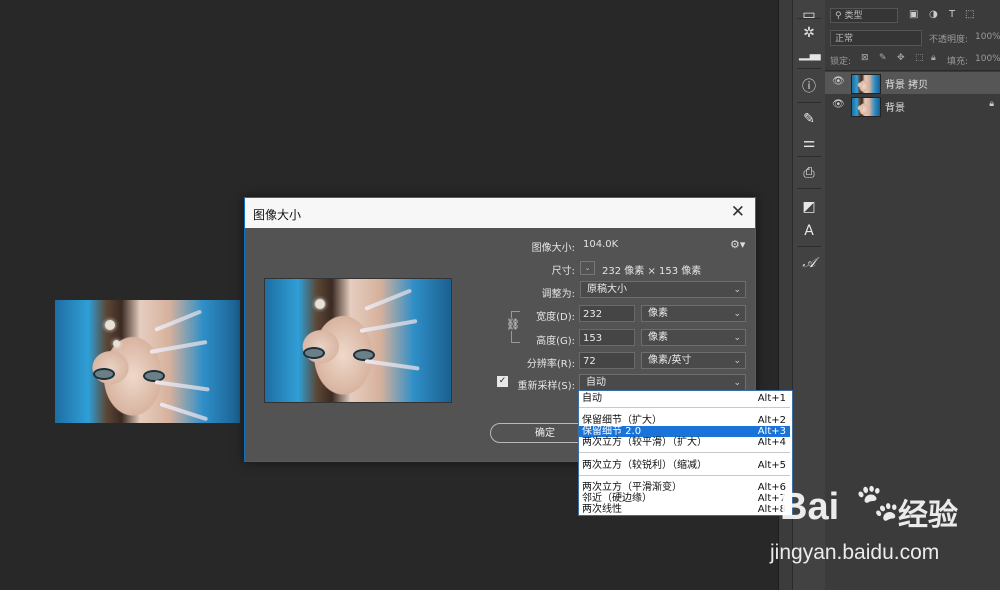  Describe the element at coordinates (987, 59) in the screenshot. I see `fill-value: 100%` at that location.